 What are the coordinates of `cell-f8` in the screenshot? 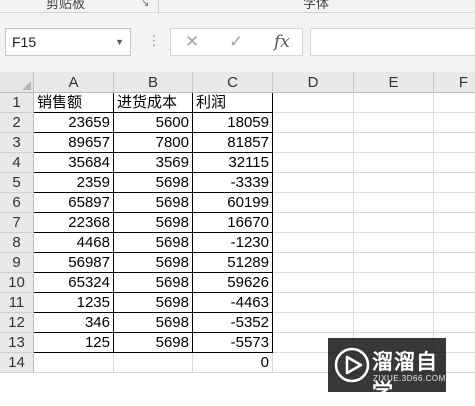 It's located at (454, 243).